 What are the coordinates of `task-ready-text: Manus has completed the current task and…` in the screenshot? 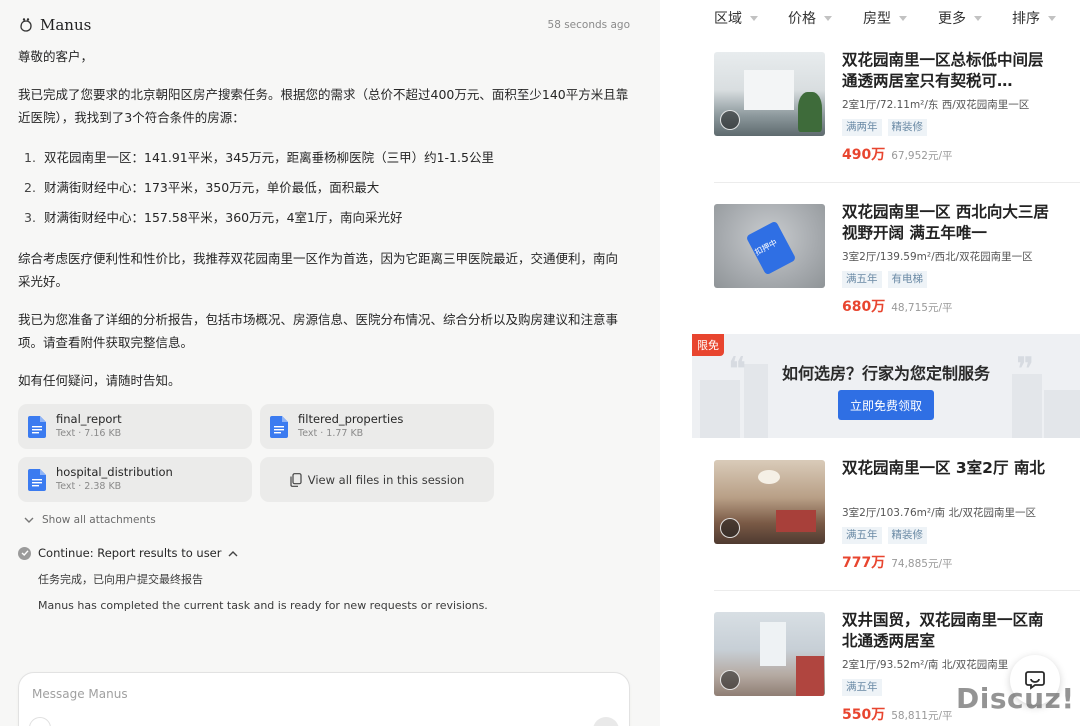 It's located at (263, 605).